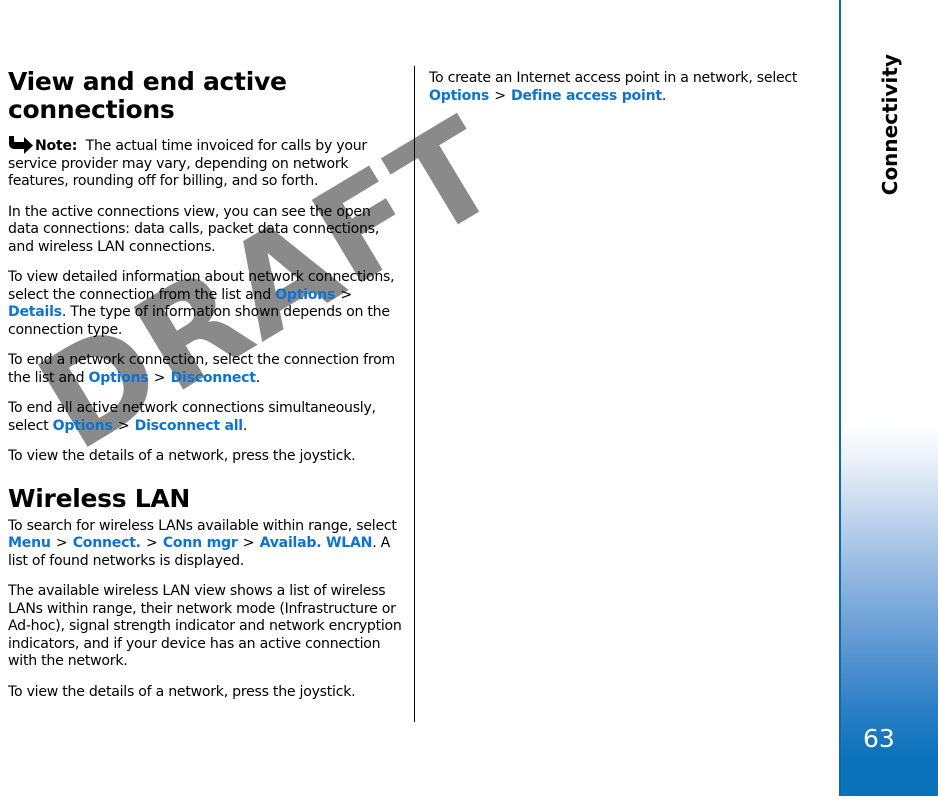 The width and height of the screenshot is (938, 803). What do you see at coordinates (586, 96) in the screenshot?
I see `link-define-access-point: Define access point` at bounding box center [586, 96].